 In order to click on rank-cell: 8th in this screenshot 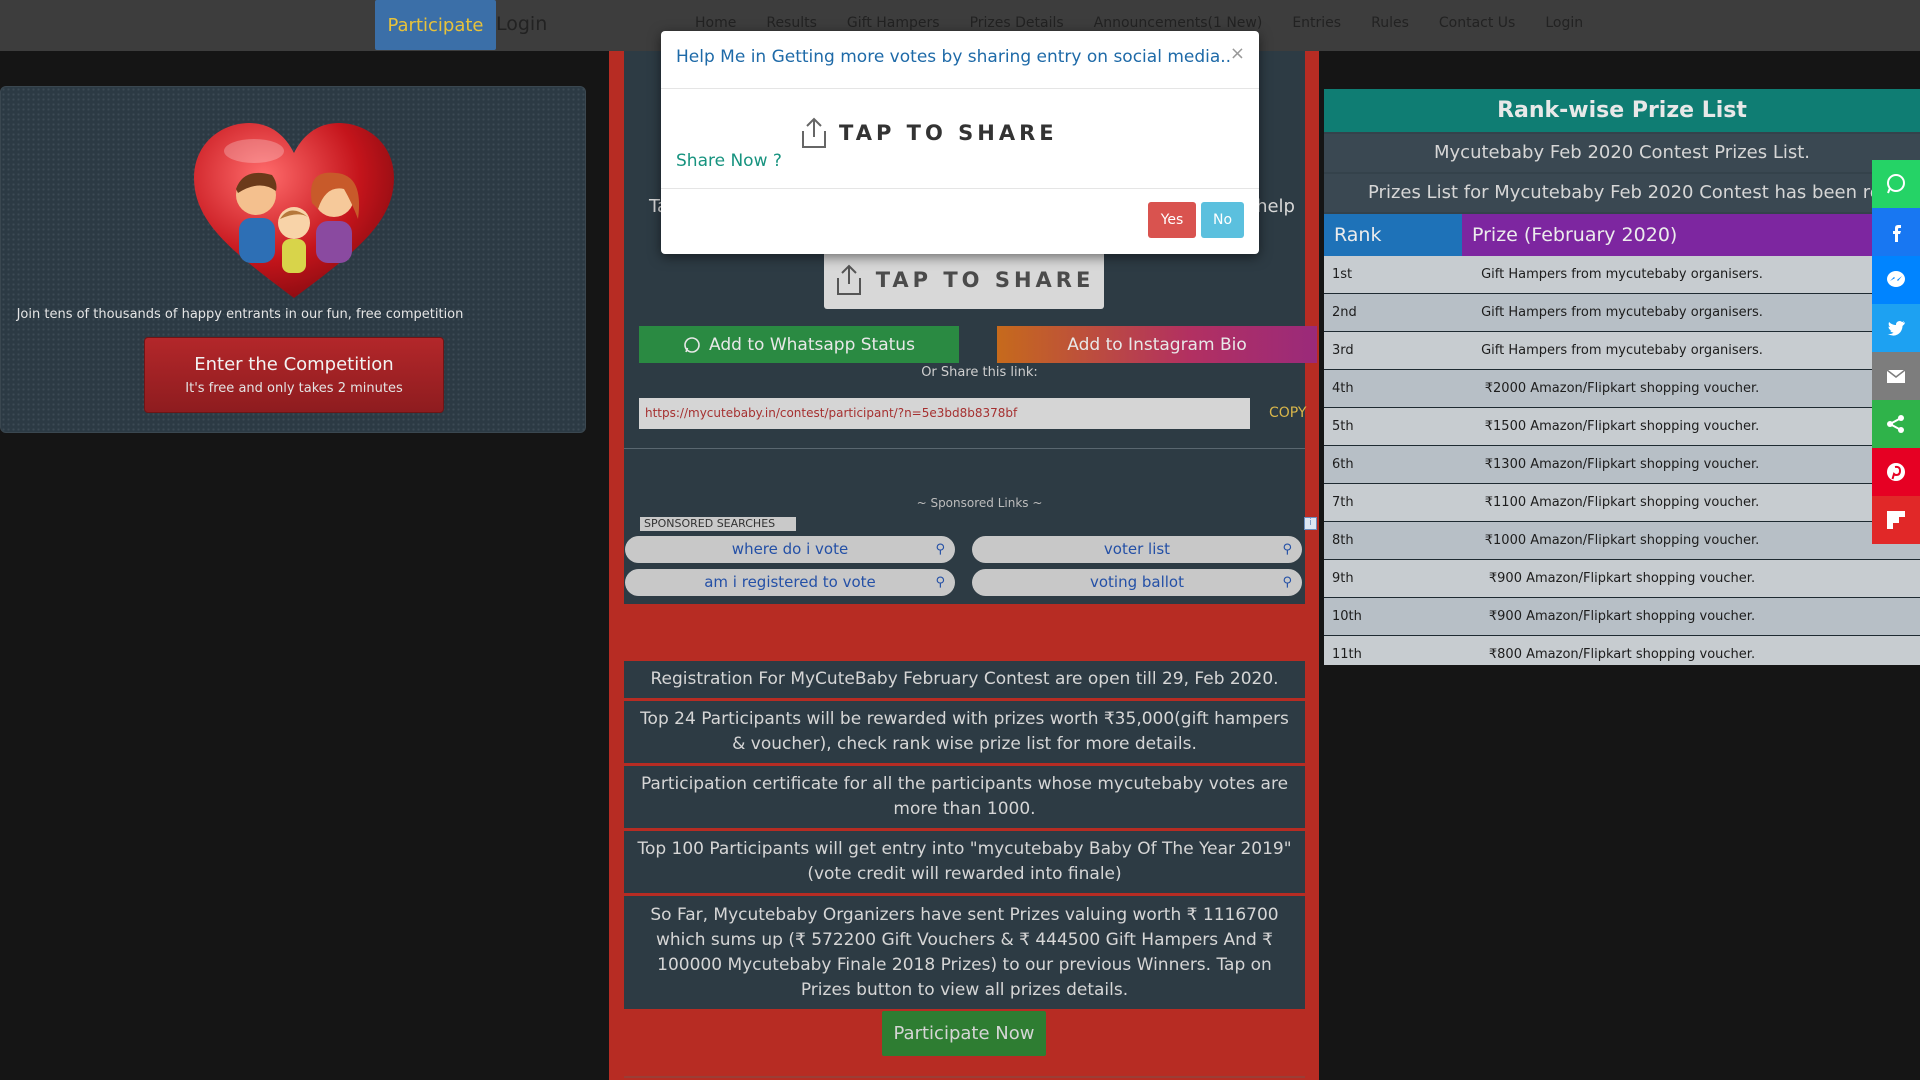, I will do `click(1343, 540)`.